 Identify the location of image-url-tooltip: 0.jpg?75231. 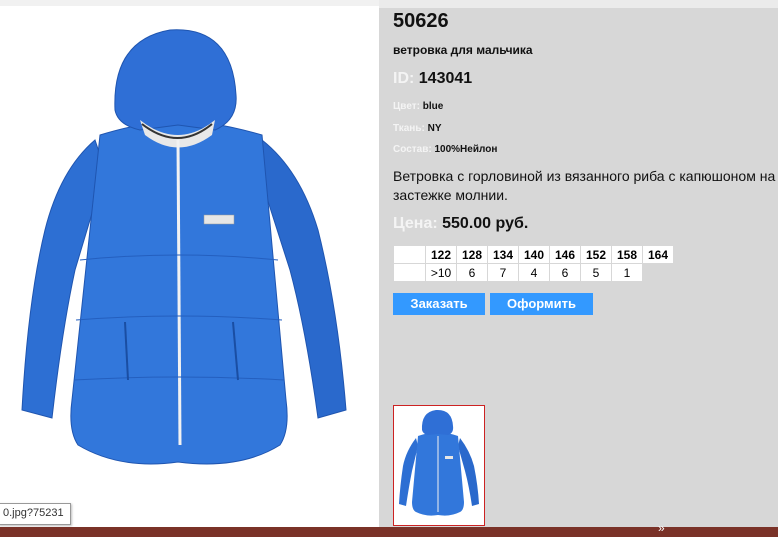
(35, 514).